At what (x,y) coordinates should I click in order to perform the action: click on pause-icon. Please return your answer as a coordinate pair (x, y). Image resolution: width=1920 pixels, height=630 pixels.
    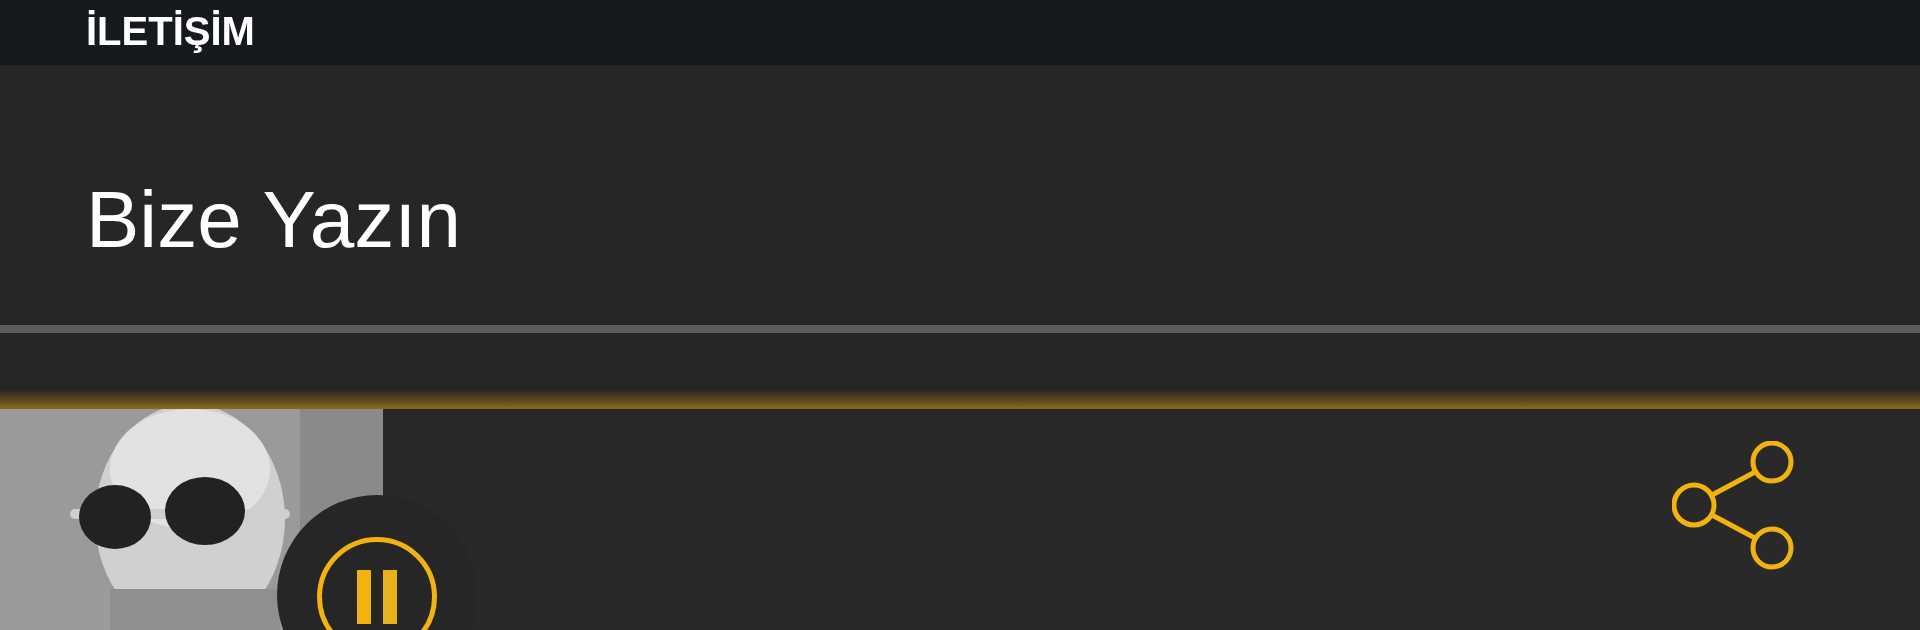
    Looking at the image, I should click on (377, 597).